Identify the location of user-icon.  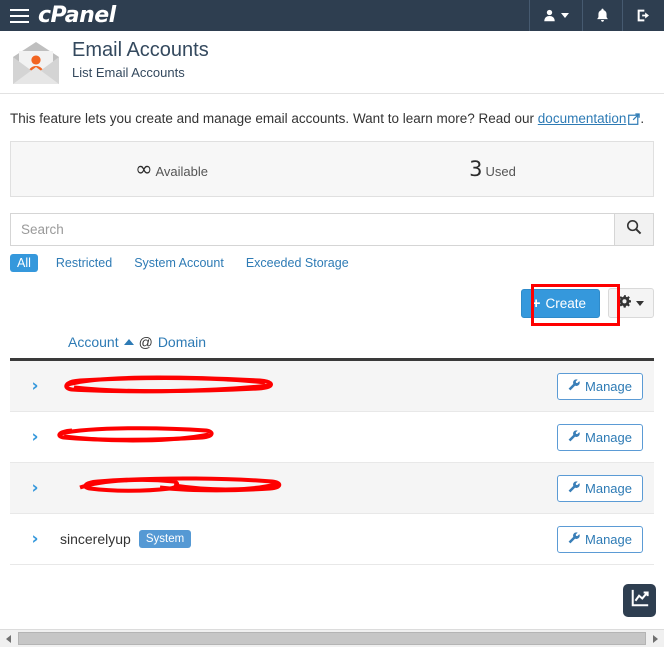
(549, 15).